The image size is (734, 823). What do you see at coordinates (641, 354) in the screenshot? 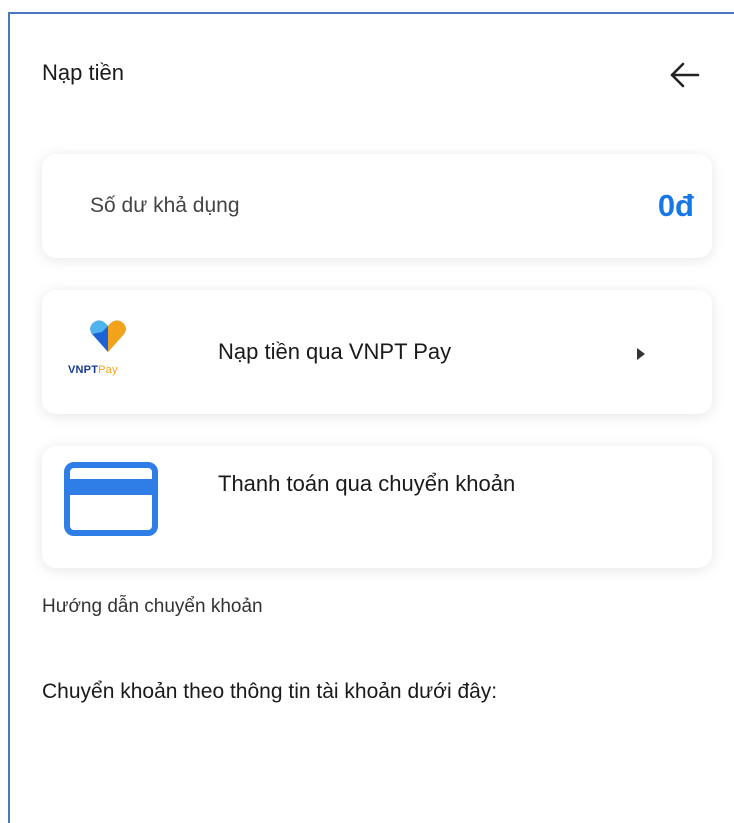
I see `caret-right-icon` at bounding box center [641, 354].